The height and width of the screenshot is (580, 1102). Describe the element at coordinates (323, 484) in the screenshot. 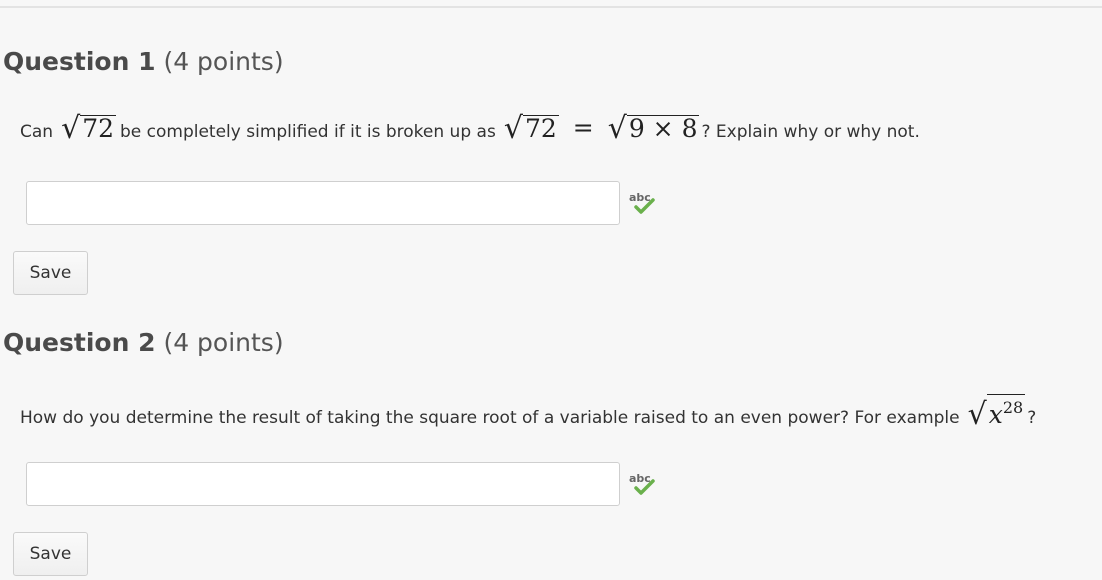

I see `question-2-answer-field` at that location.